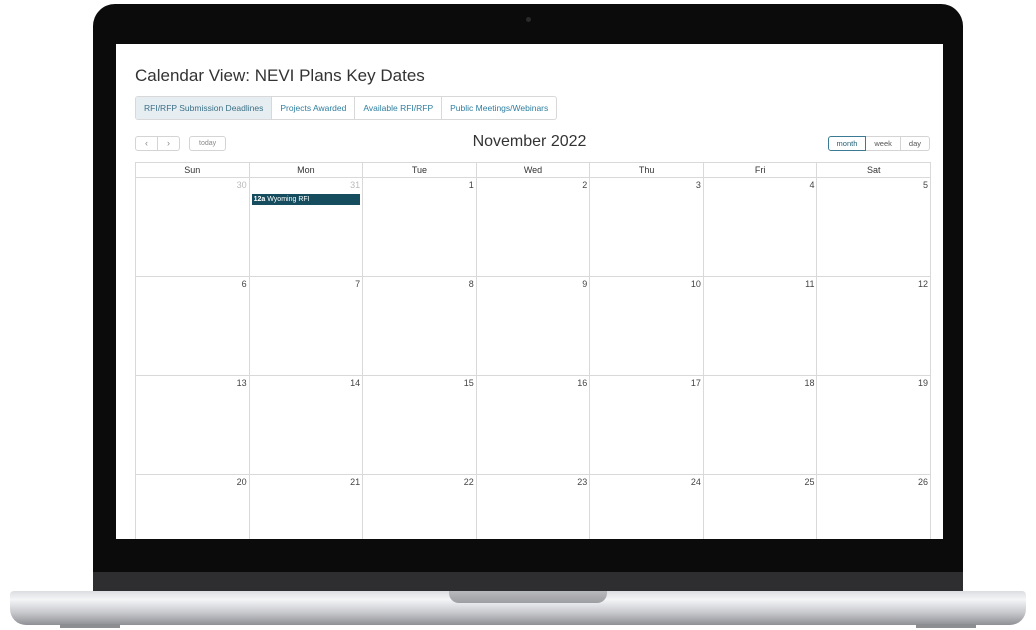 This screenshot has width=1036, height=630. What do you see at coordinates (468, 482) in the screenshot?
I see `day-number: 22` at bounding box center [468, 482].